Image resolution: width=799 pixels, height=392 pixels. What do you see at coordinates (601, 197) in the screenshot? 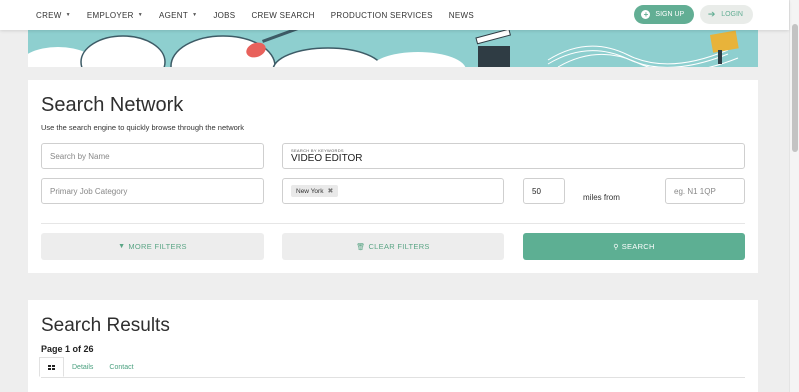
I see `miles-from-label: miles from` at bounding box center [601, 197].